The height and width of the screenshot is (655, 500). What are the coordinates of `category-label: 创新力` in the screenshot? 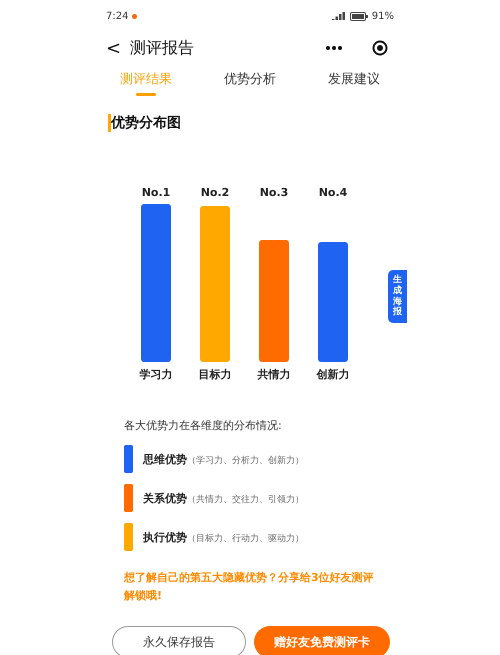 It's located at (333, 374).